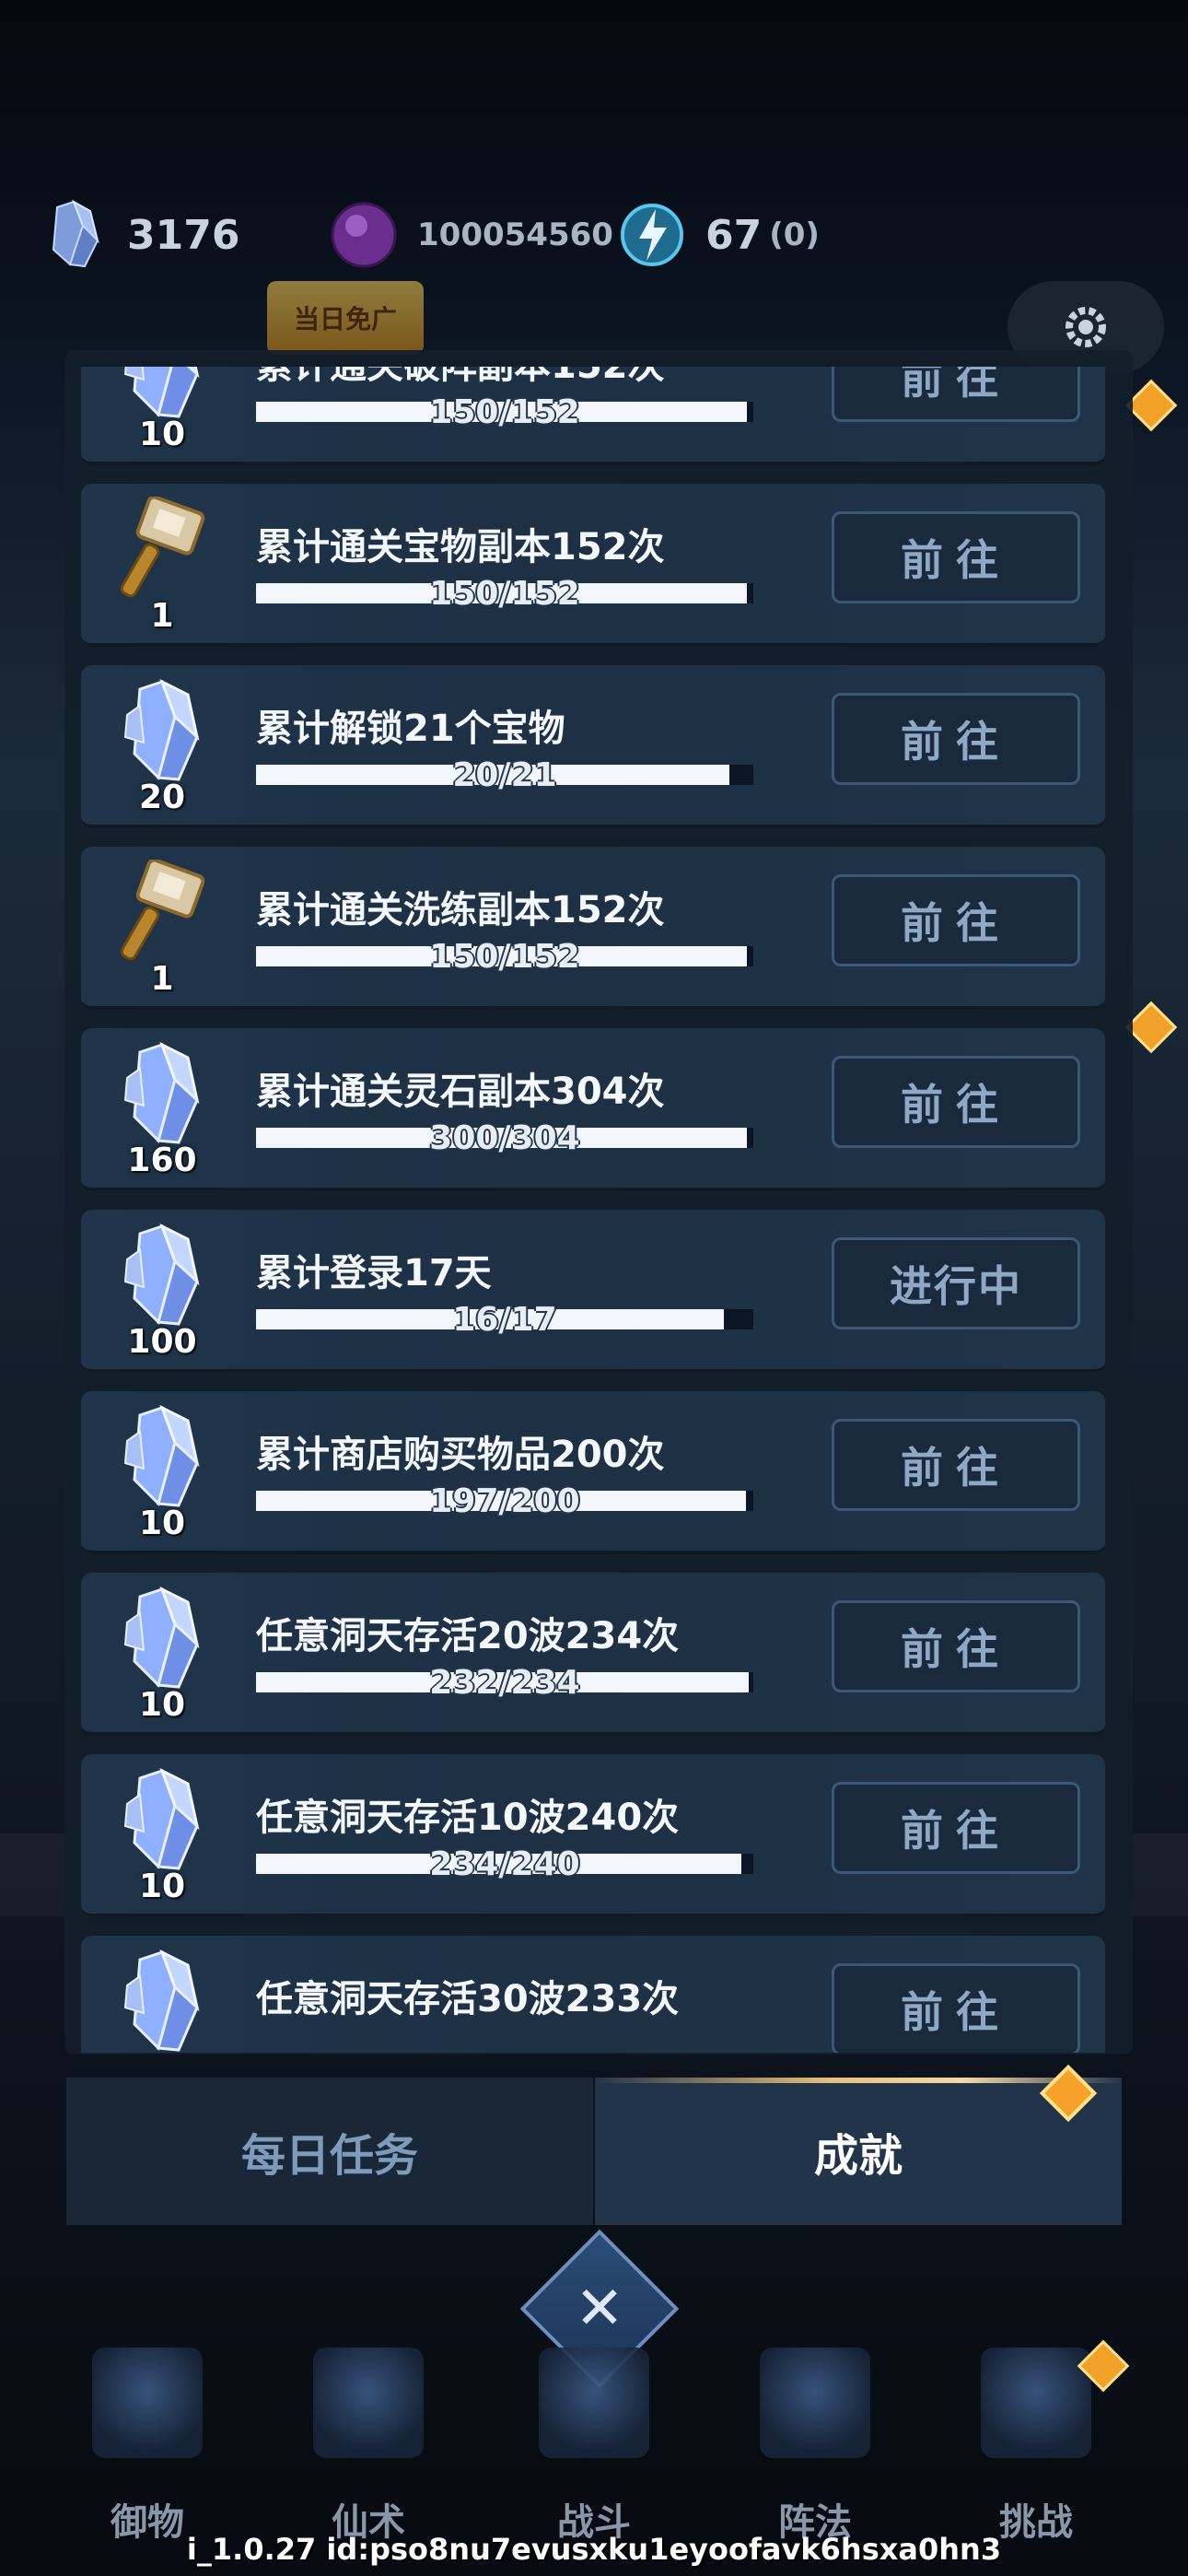 Image resolution: width=1188 pixels, height=2576 pixels. What do you see at coordinates (460, 547) in the screenshot?
I see `achievement-title: 累计通关宝物副本152次` at bounding box center [460, 547].